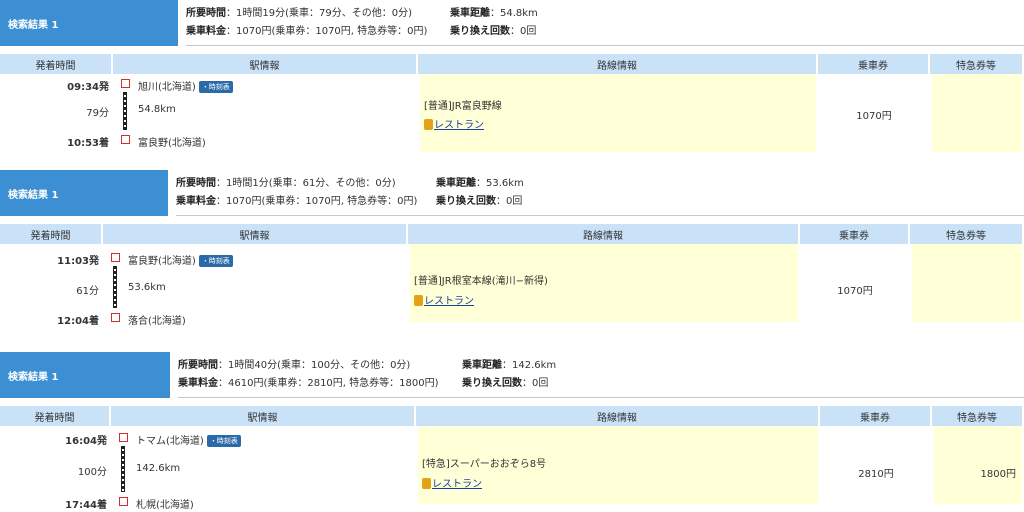 The width and height of the screenshot is (1024, 512). I want to click on summary-dist: 乗車距離：54.8km, so click(494, 11).